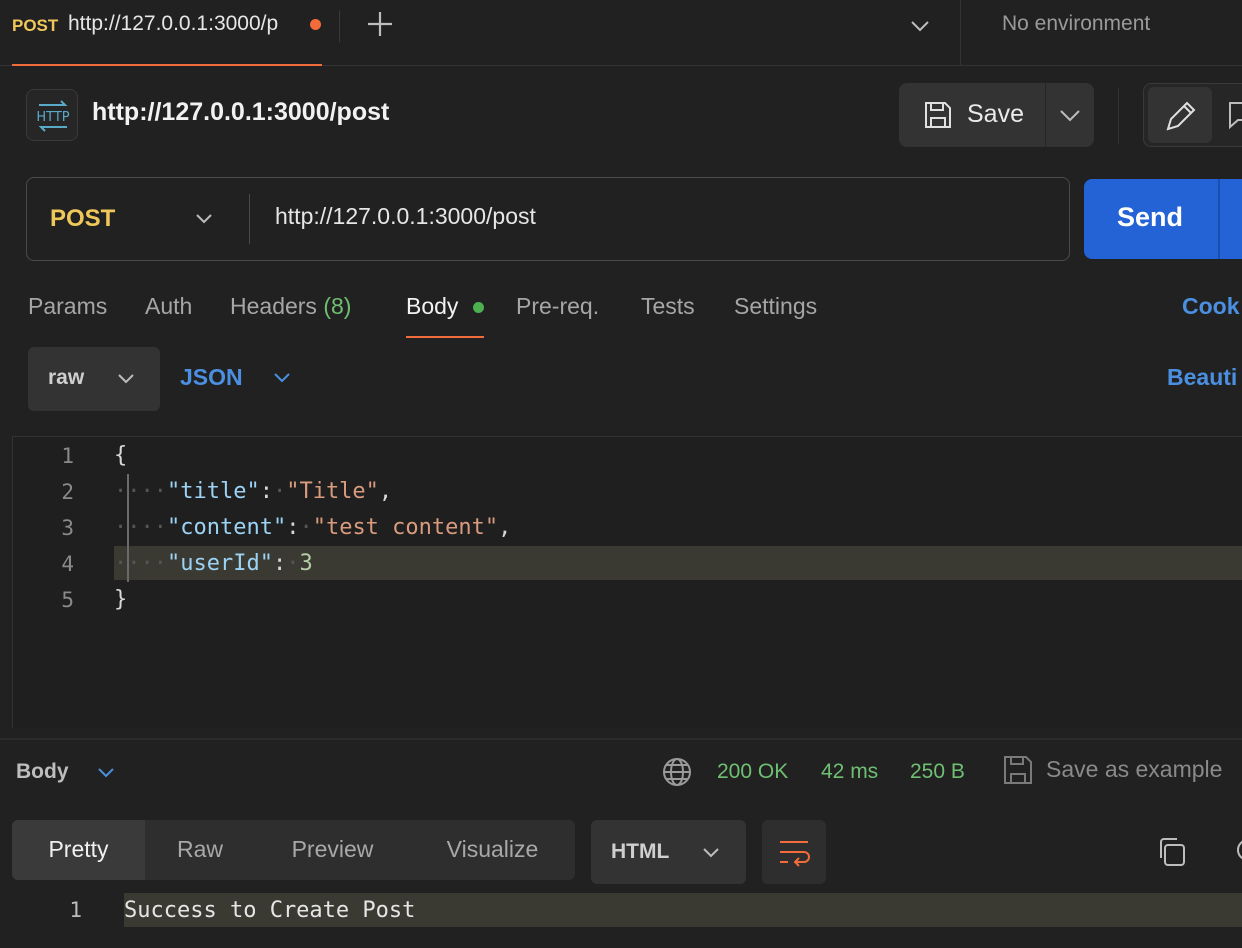 Image resolution: width=1242 pixels, height=948 pixels. I want to click on tab-title: http://127.0.0.1:3000/p, so click(173, 23).